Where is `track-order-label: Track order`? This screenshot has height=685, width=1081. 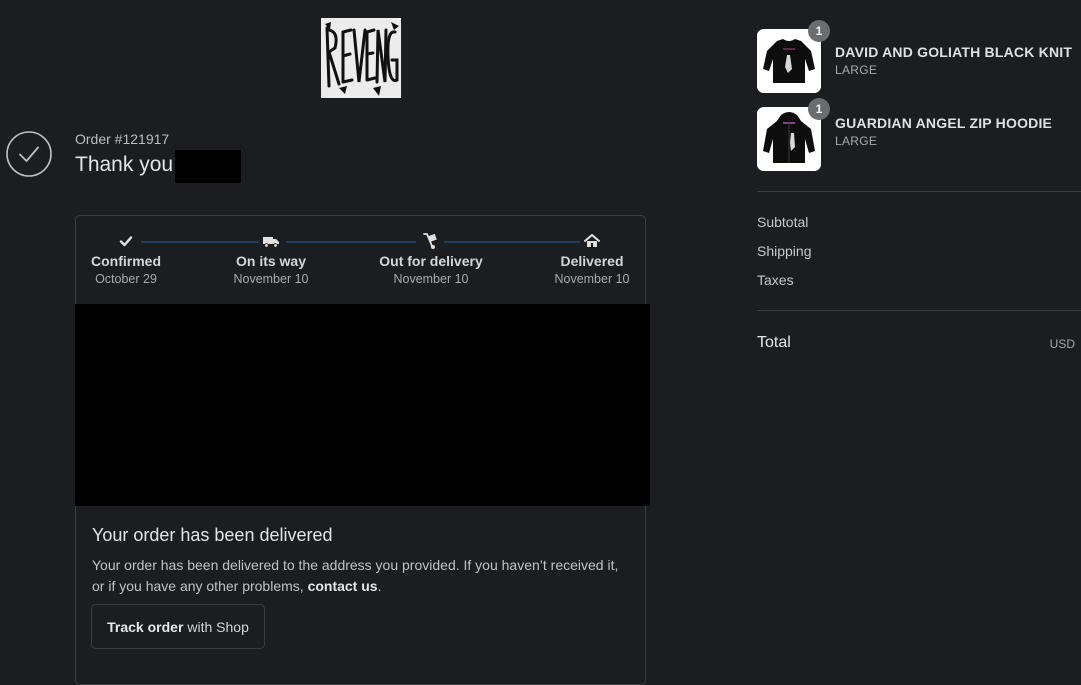
track-order-label: Track order is located at coordinates (145, 626).